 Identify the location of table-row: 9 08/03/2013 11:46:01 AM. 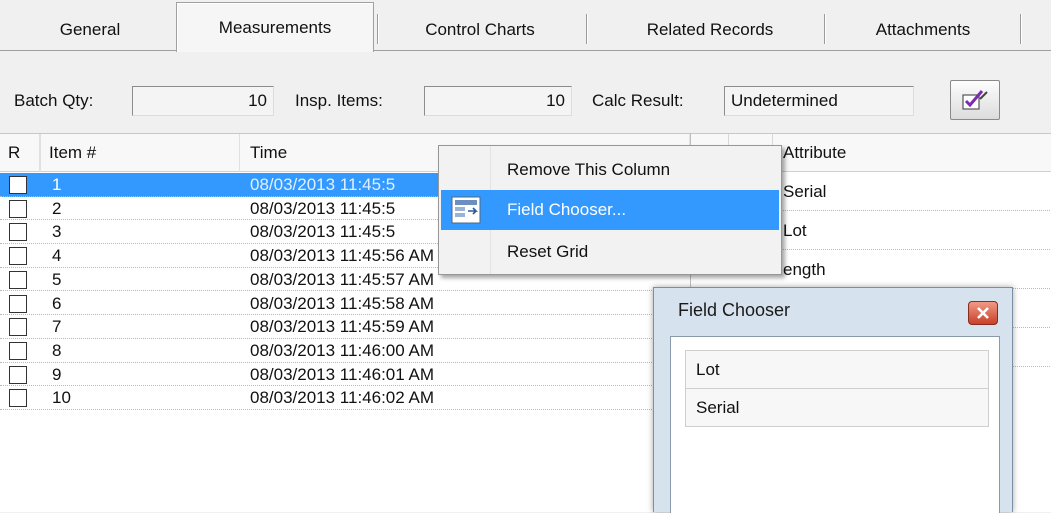
(345, 375).